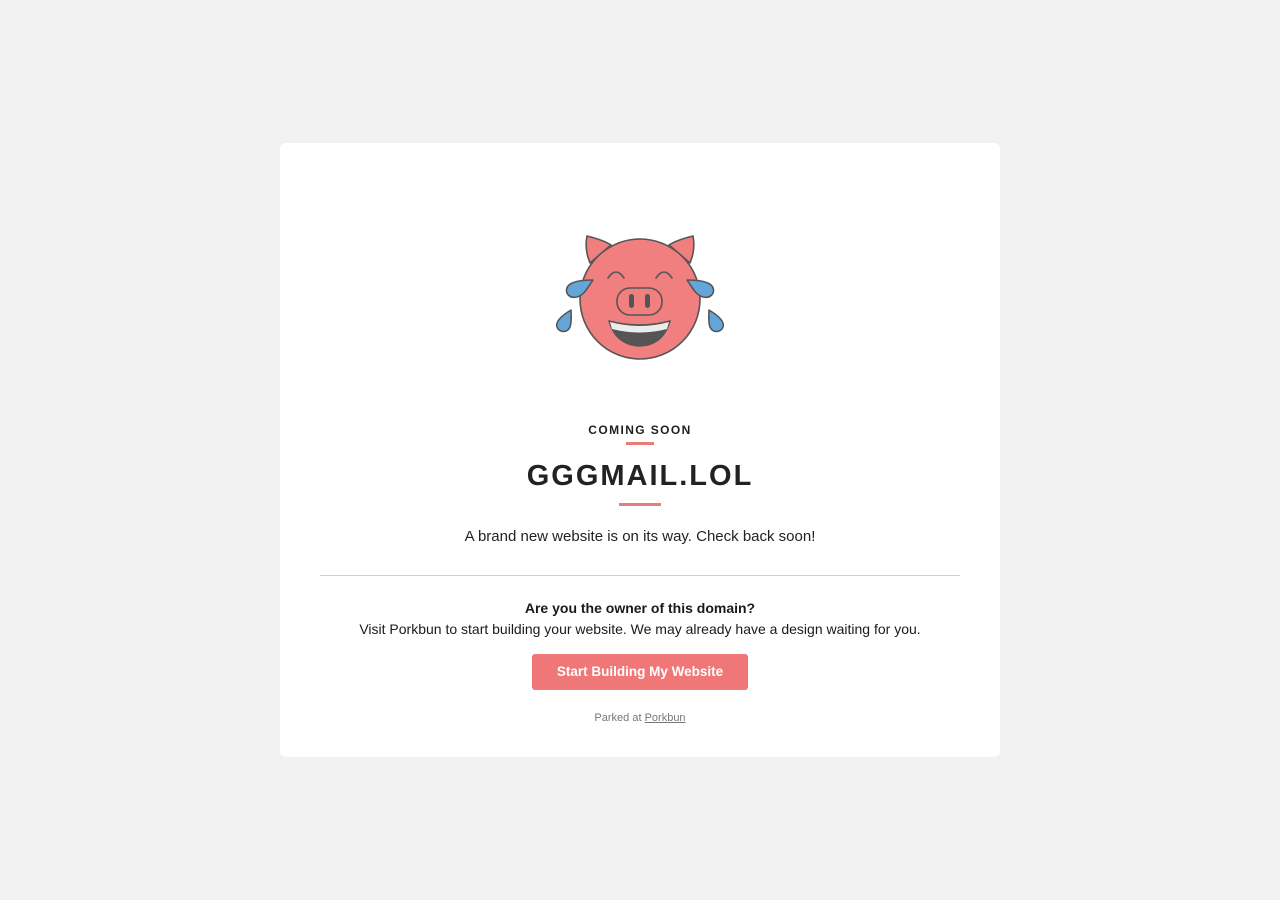 The width and height of the screenshot is (1280, 900). I want to click on section-divider, so click(640, 575).